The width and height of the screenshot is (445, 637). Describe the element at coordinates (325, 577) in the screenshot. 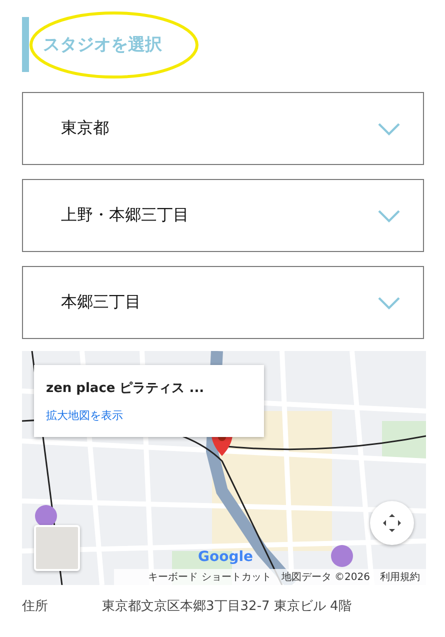

I see `map-data-credit: 地図データ ©2026` at that location.